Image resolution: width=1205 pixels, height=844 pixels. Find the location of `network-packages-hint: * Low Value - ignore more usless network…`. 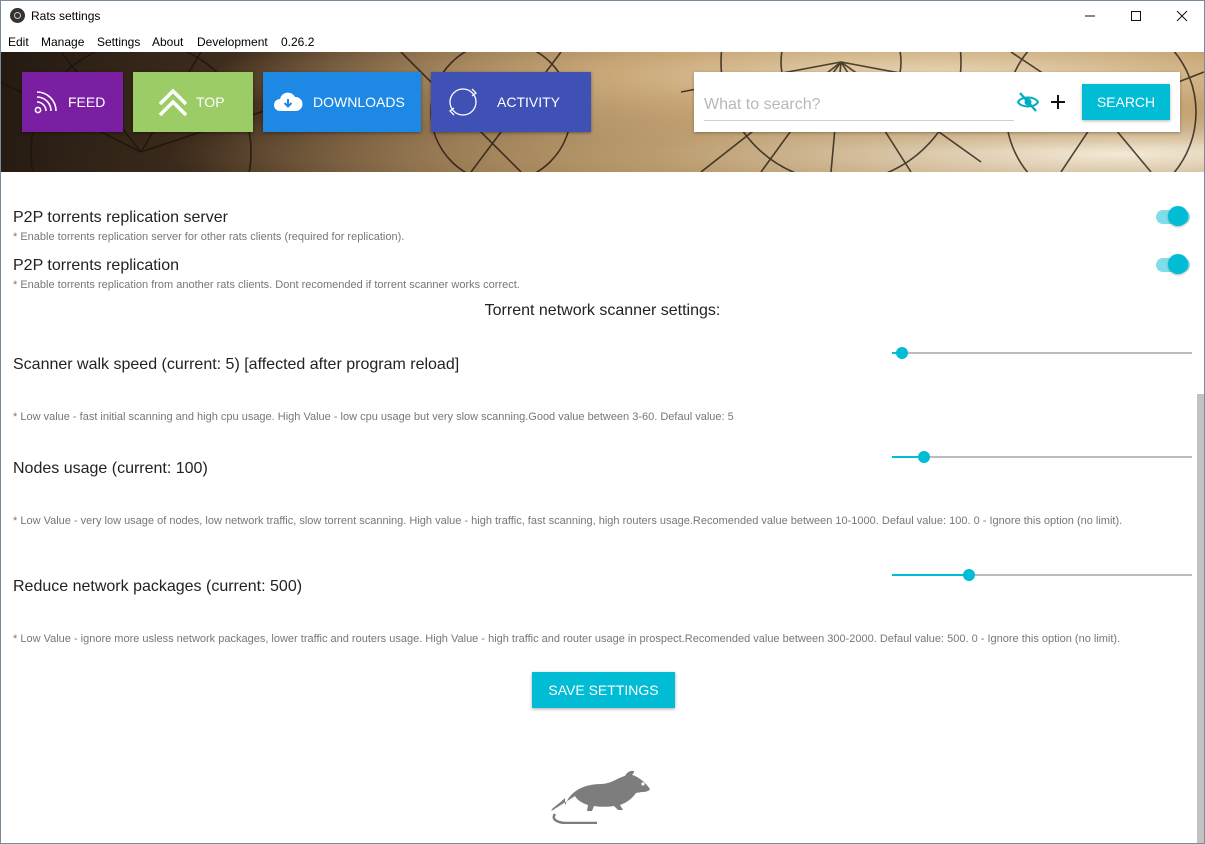

network-packages-hint: * Low Value - ignore more usless network… is located at coordinates (567, 639).